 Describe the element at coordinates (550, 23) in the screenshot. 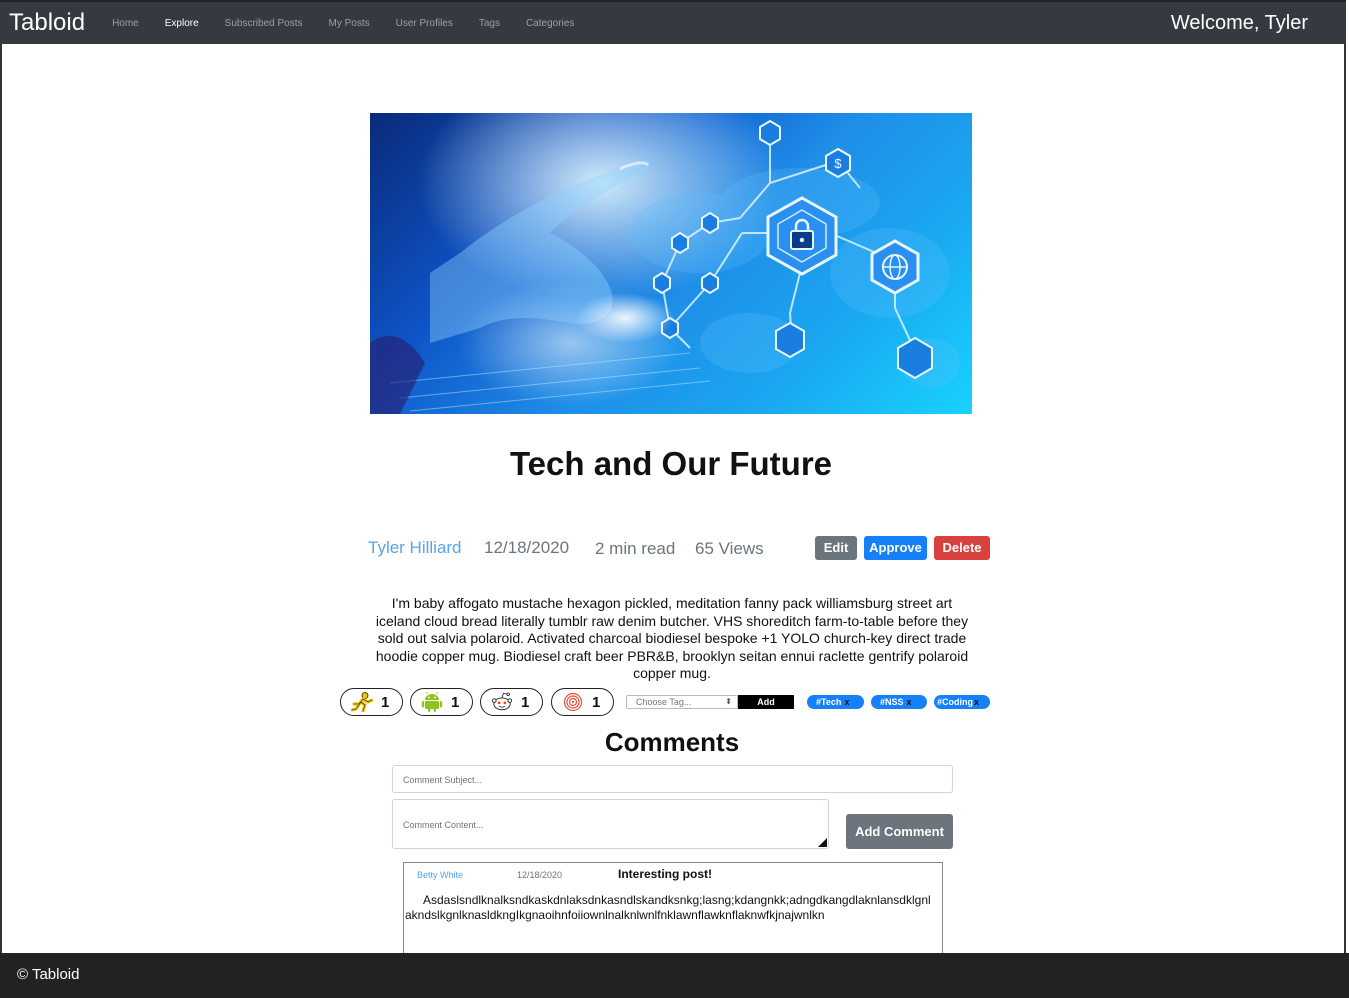

I see `nav-link-categories: Categories` at that location.